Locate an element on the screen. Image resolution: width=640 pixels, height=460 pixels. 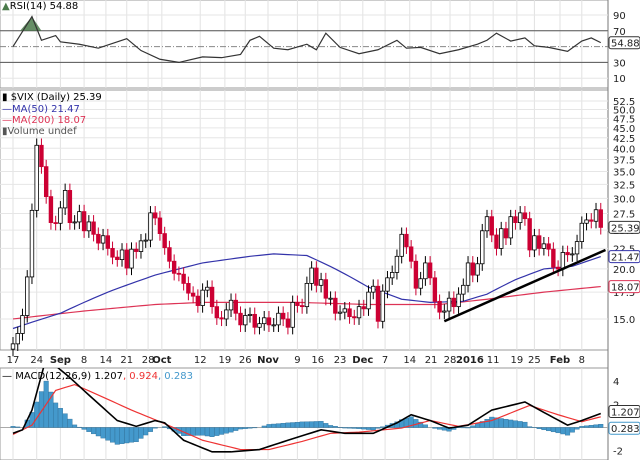
price-tick-label: 37.5 is located at coordinates (624, 161).